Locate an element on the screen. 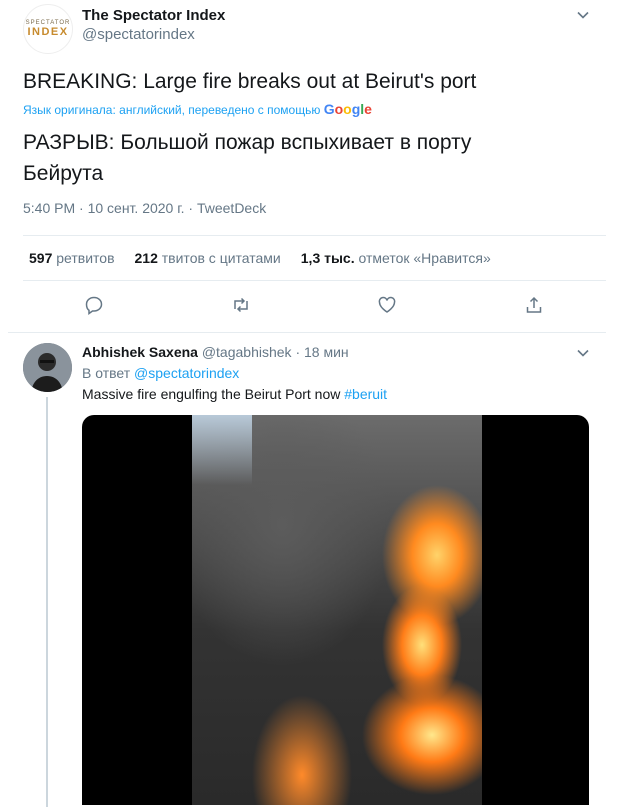  thread-line is located at coordinates (47, 602).